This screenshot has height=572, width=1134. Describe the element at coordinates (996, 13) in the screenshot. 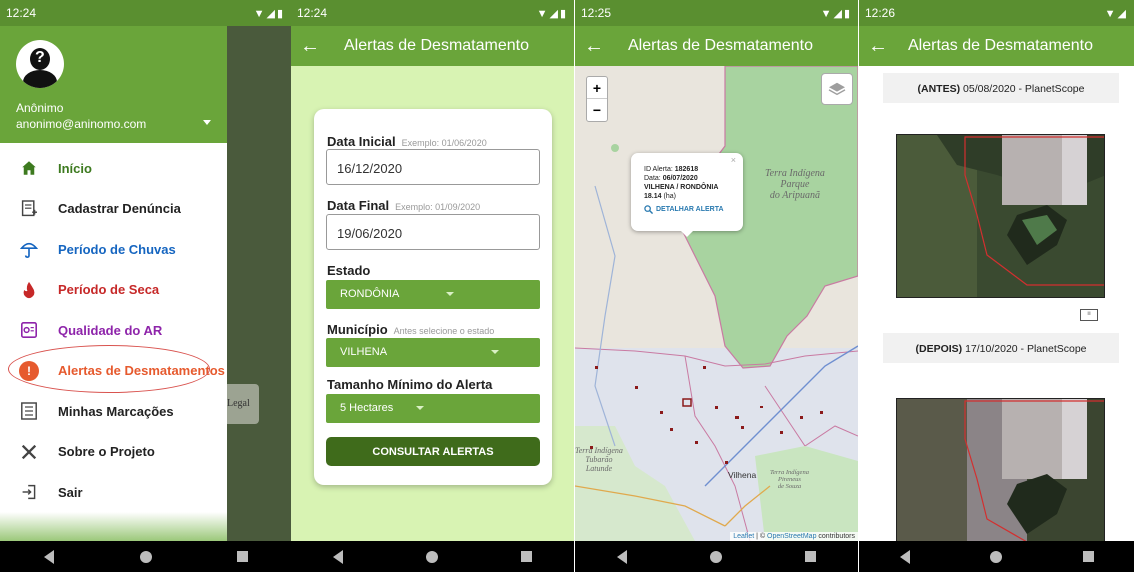

I see `status-bar: 12:26 ▼◢` at that location.